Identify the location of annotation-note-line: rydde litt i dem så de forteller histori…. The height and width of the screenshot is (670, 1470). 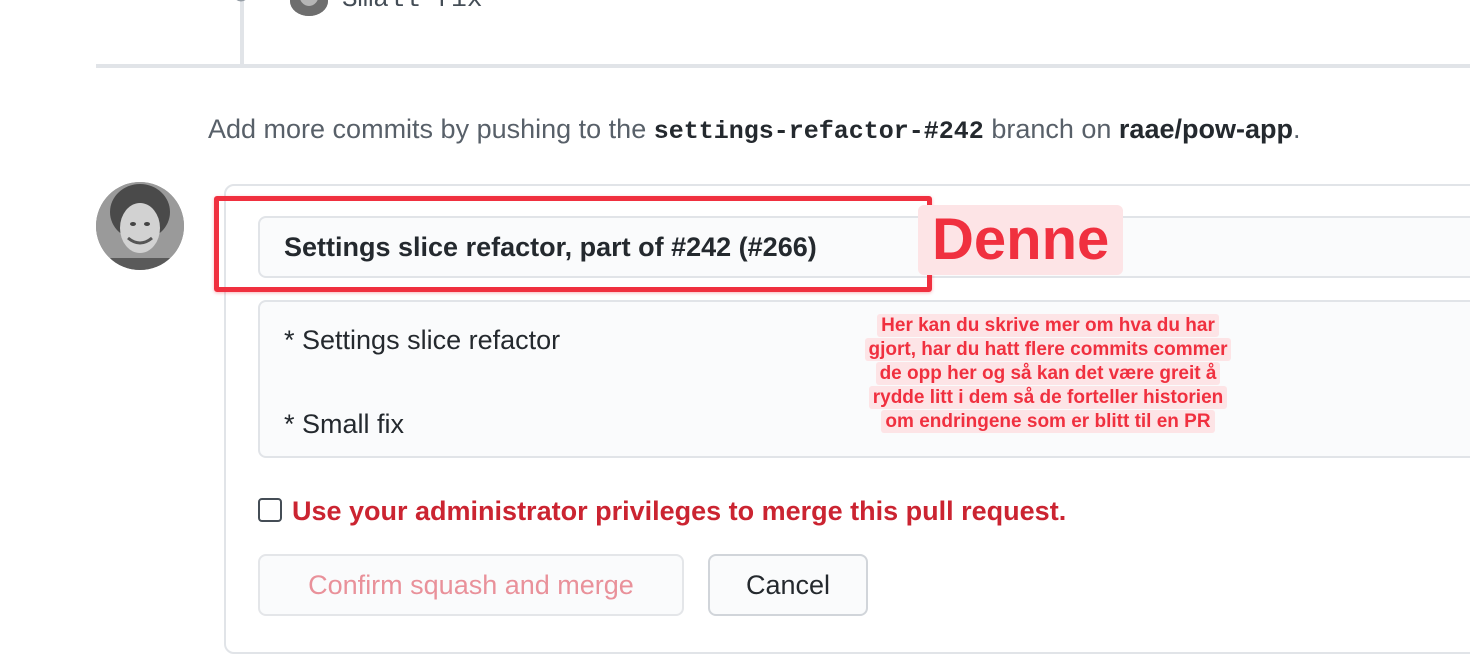
(1048, 397).